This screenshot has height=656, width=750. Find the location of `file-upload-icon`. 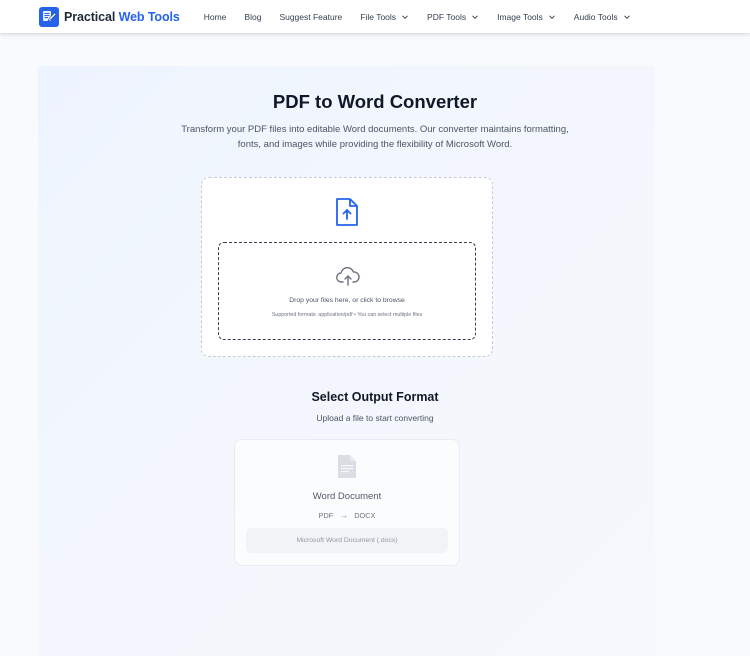

file-upload-icon is located at coordinates (347, 212).